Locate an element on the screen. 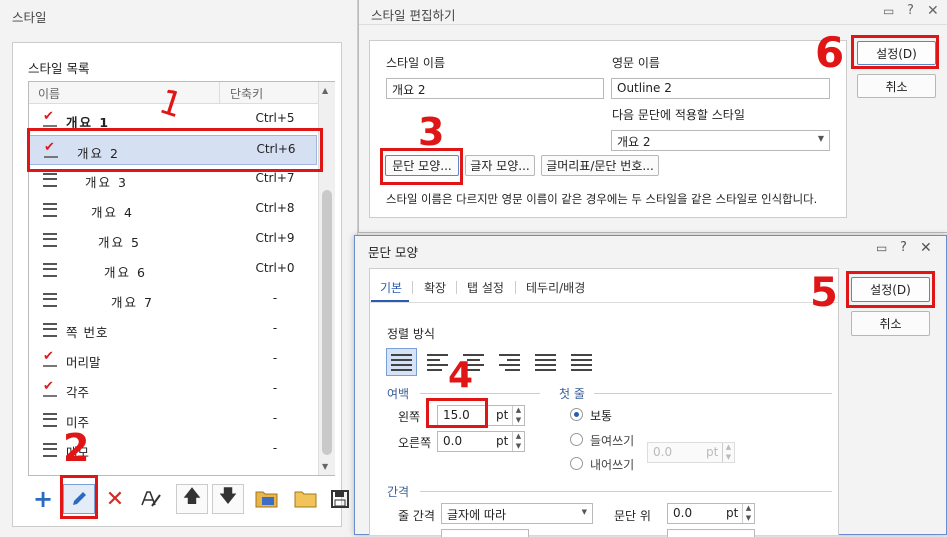  move-up-icon: 🡅 is located at coordinates (192, 499).